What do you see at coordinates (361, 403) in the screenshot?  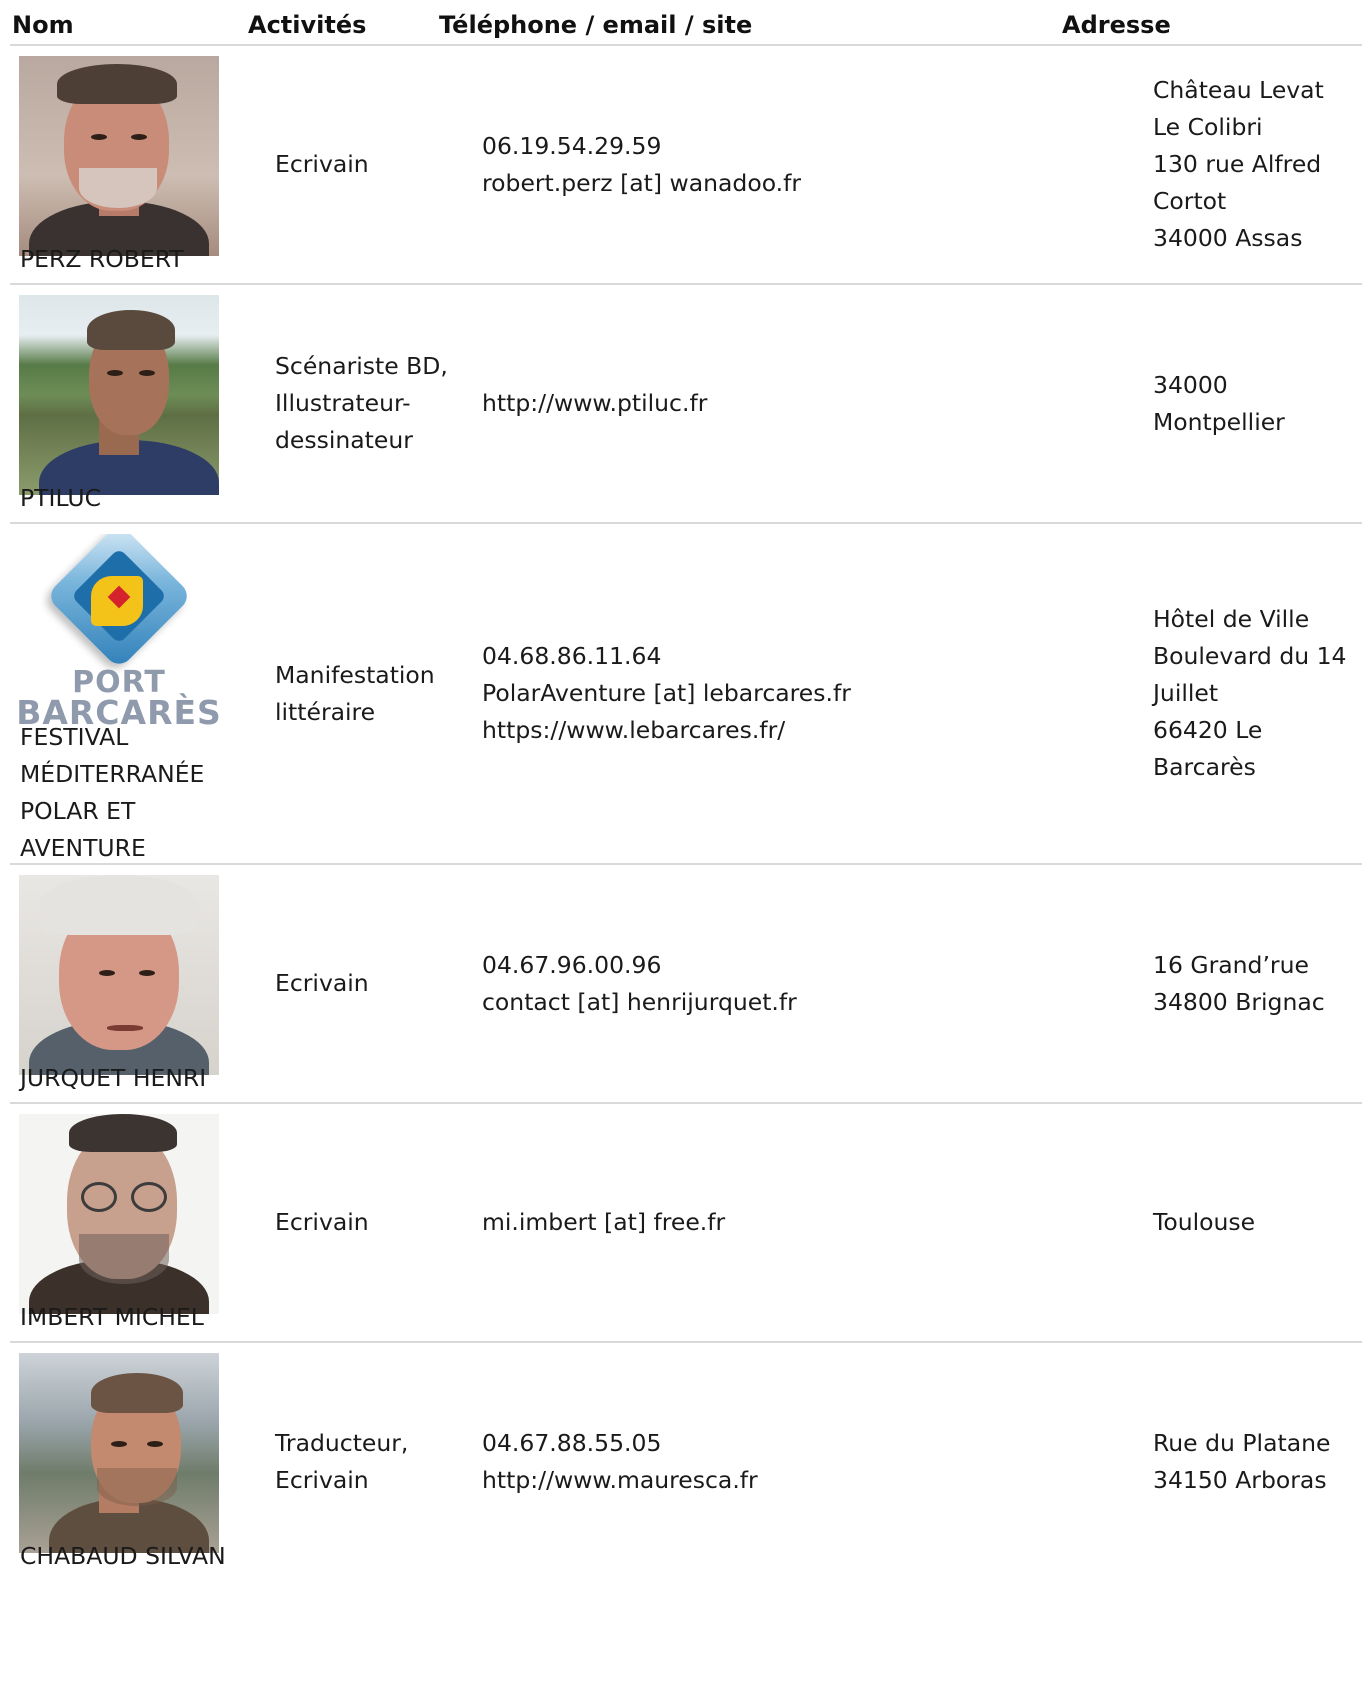 I see `activity-text: Scénariste BD, Illustrateur- dessinateur` at bounding box center [361, 403].